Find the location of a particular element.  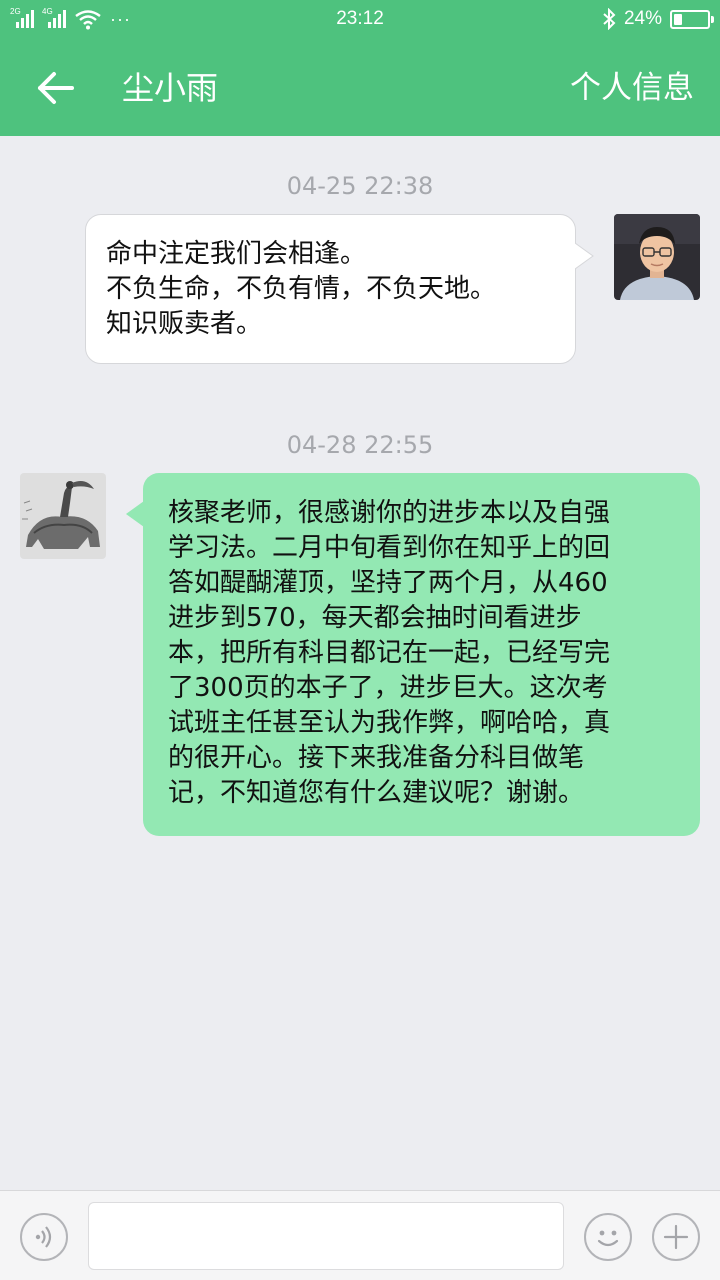

contact-avatar-image is located at coordinates (657, 257).